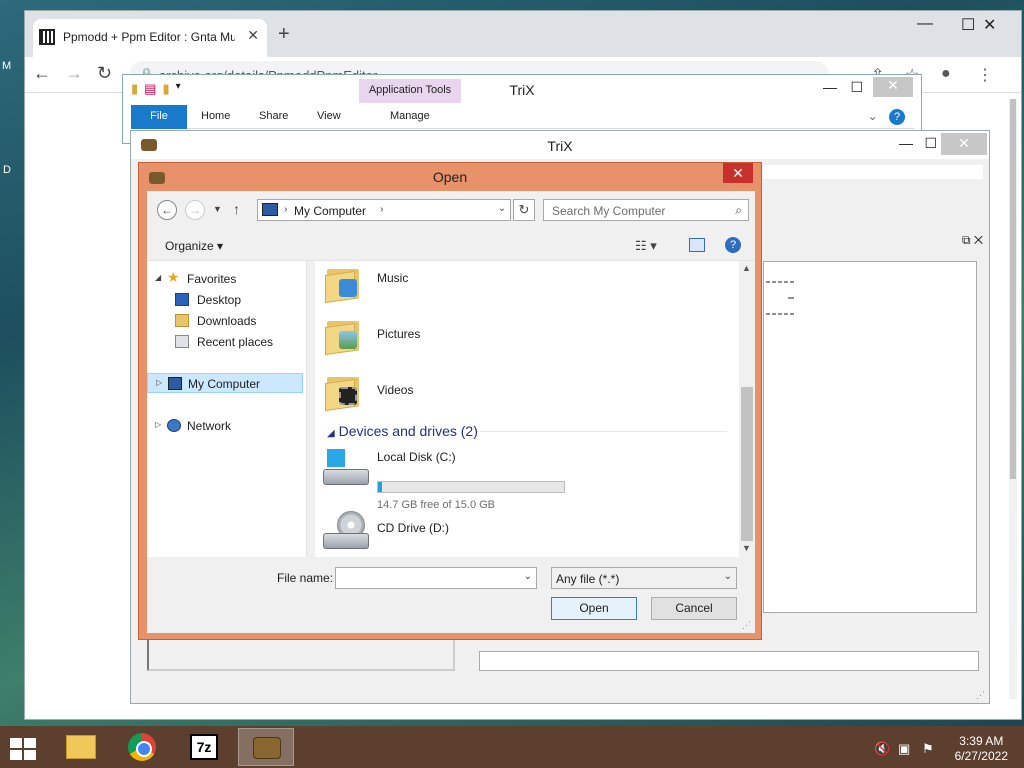 The height and width of the screenshot is (768, 1024). I want to click on file-type-select: Any file (*.*) ⌄, so click(644, 578).